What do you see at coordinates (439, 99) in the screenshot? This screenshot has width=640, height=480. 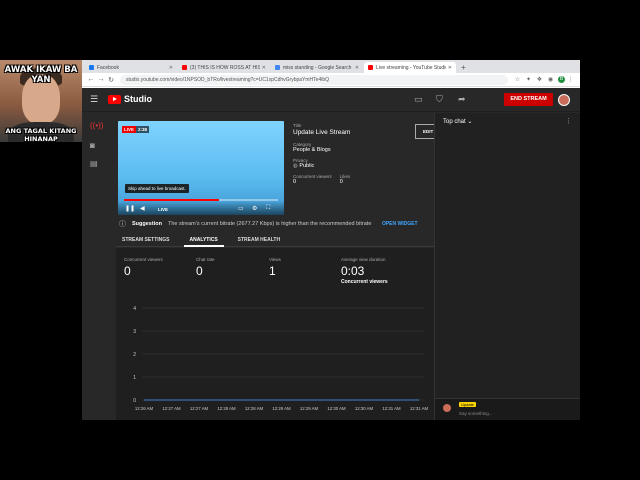 I see `bookmark-icon: ⛉` at bounding box center [439, 99].